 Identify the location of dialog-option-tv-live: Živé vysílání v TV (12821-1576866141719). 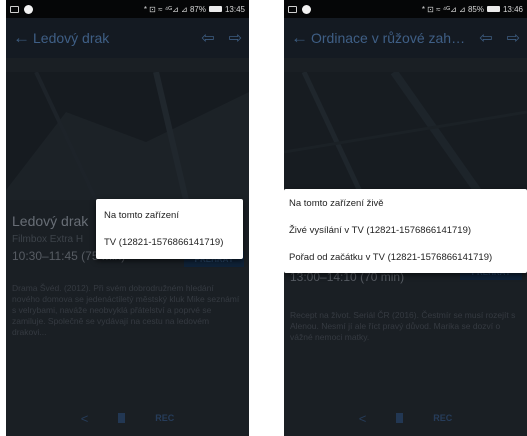
(405, 230).